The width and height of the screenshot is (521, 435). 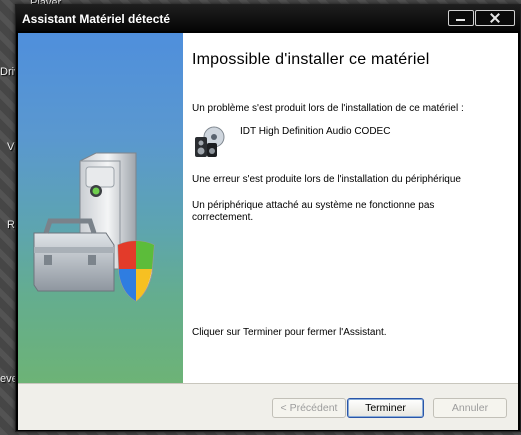 I want to click on desktop-icon-label-r: R, so click(x=11, y=225).